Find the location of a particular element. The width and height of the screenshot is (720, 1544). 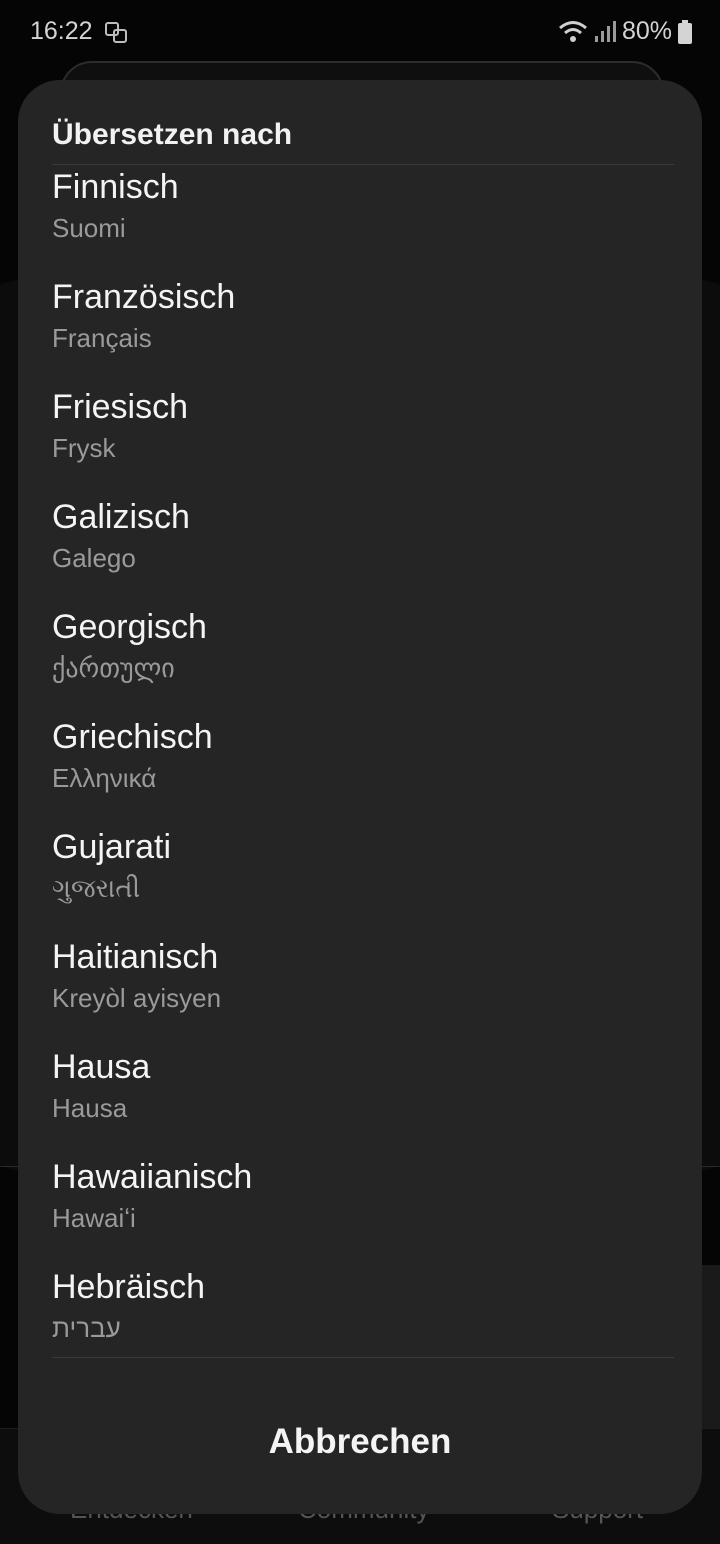

language-name: Galizisch is located at coordinates (121, 517).